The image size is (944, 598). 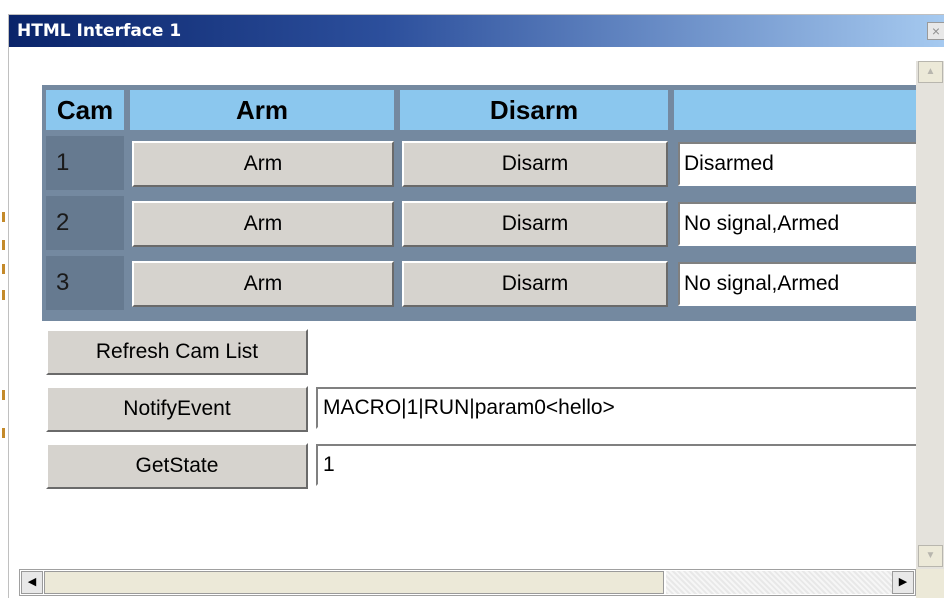 I want to click on scroll-right-icon: ▶, so click(x=903, y=582).